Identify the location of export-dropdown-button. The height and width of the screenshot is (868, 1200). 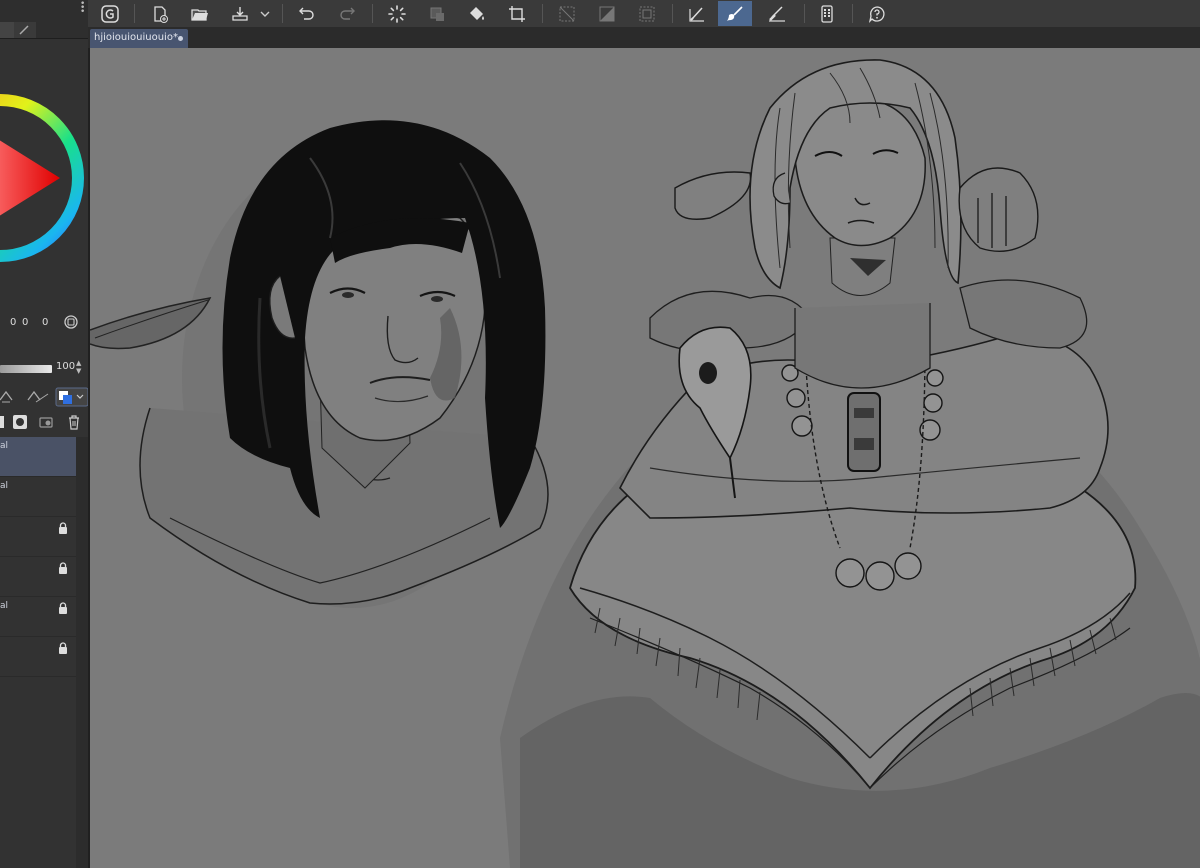
(265, 13).